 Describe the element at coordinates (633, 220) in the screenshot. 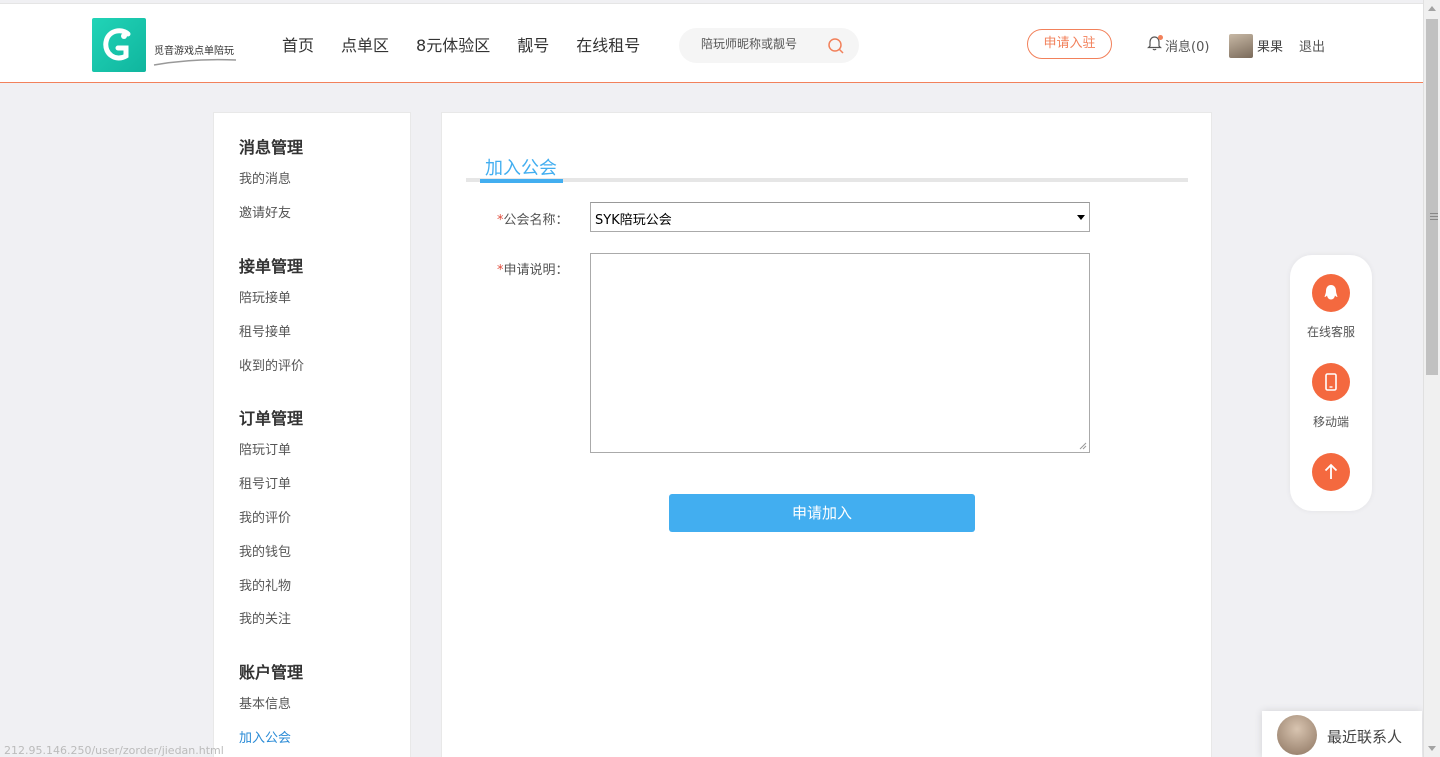

I see `guild-select-value: SYK陪玩公会` at that location.